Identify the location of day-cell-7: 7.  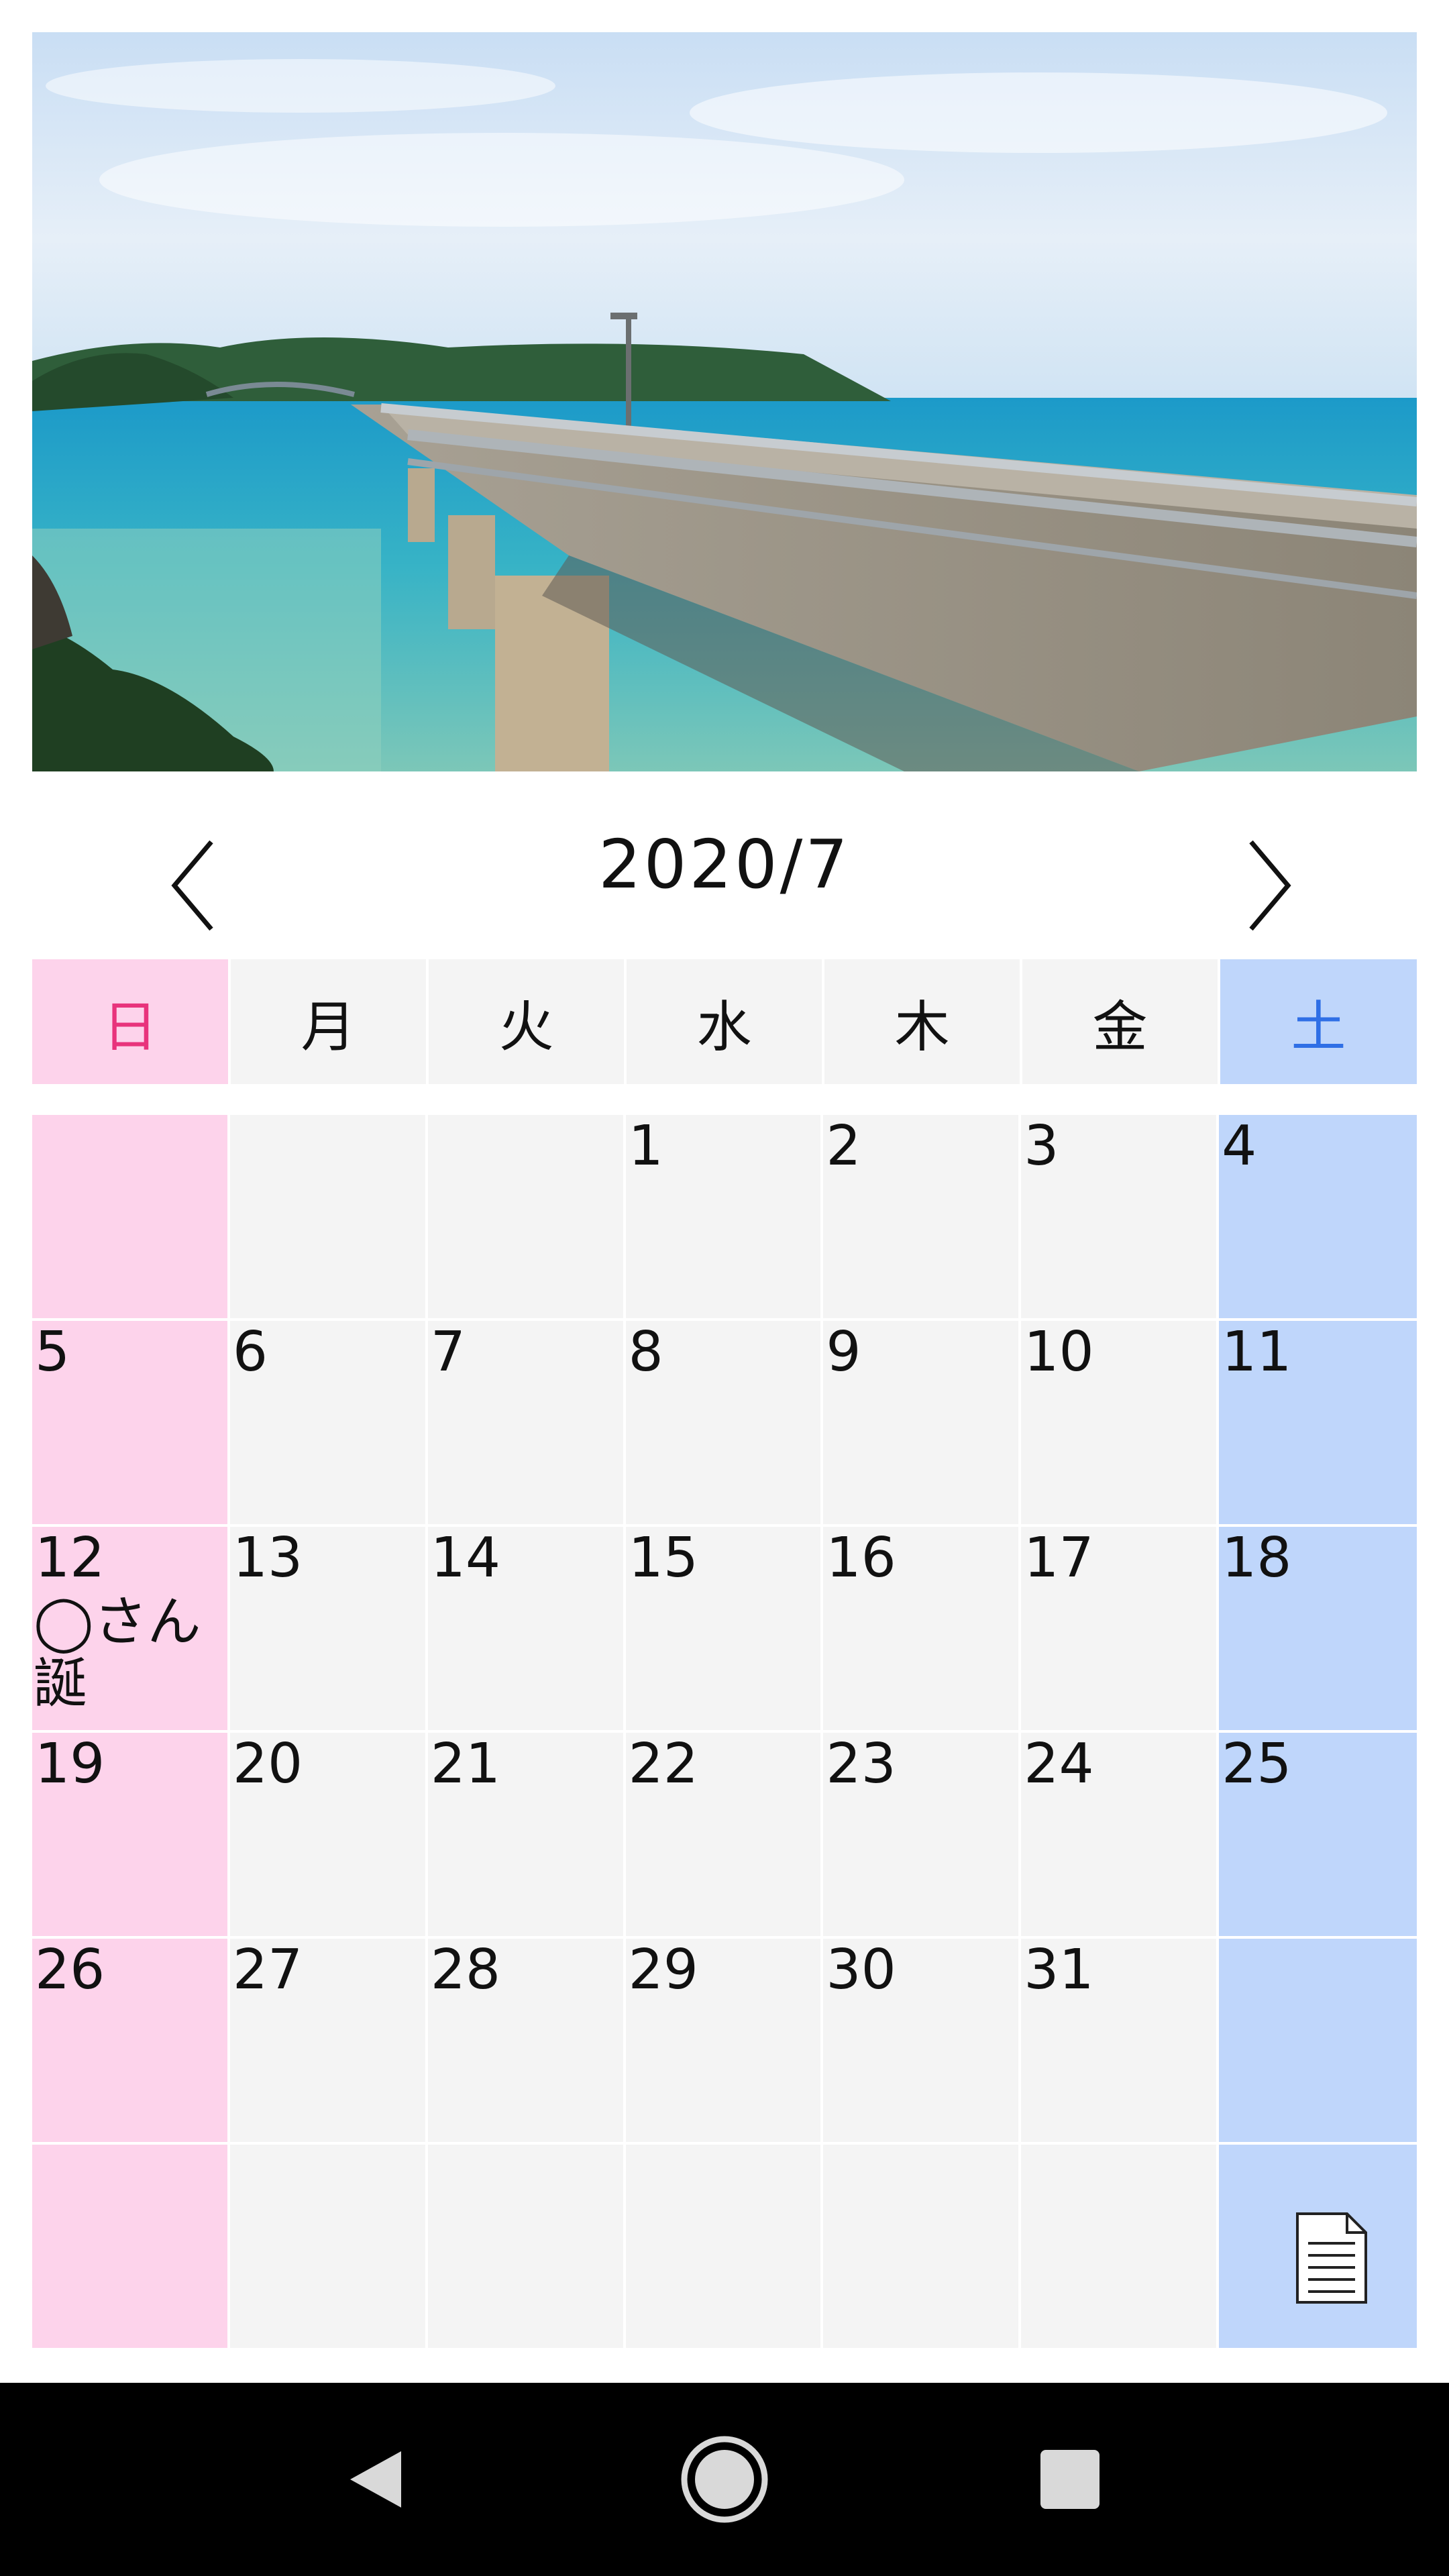
(526, 1423).